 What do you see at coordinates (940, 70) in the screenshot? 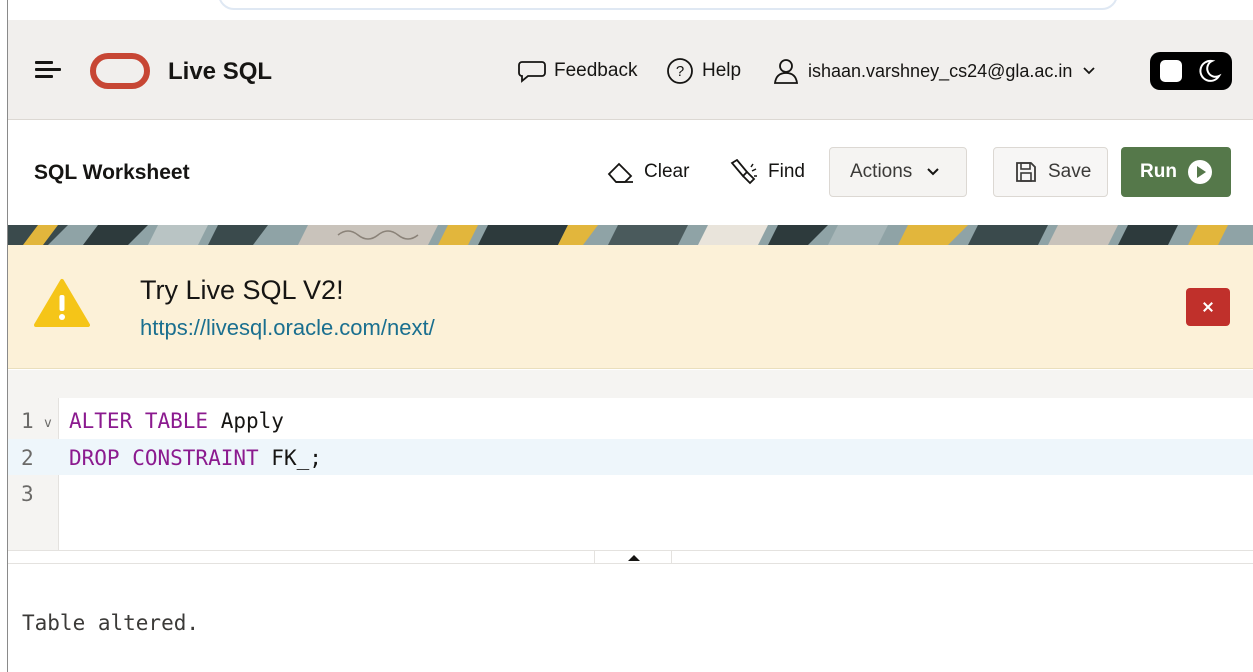
I see `user-email: ishaan.varshney_cs24@gla.ac.in` at bounding box center [940, 70].